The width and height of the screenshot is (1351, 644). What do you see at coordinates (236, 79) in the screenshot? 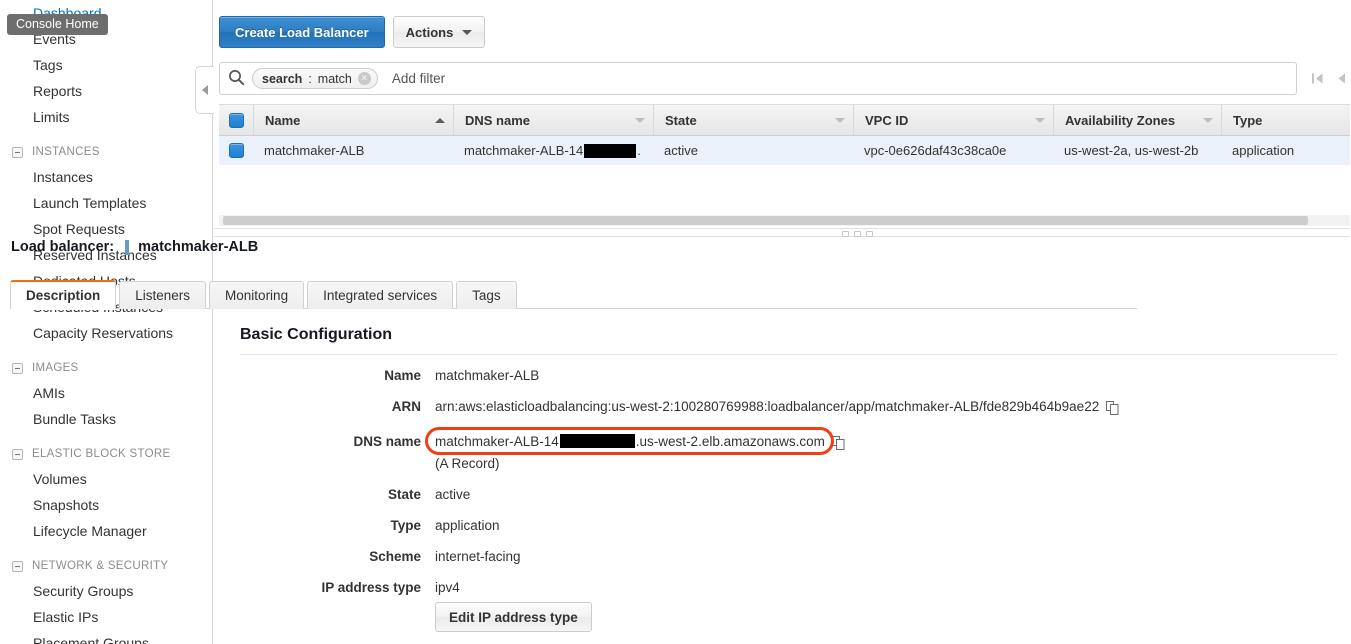
I see `search-icon` at bounding box center [236, 79].